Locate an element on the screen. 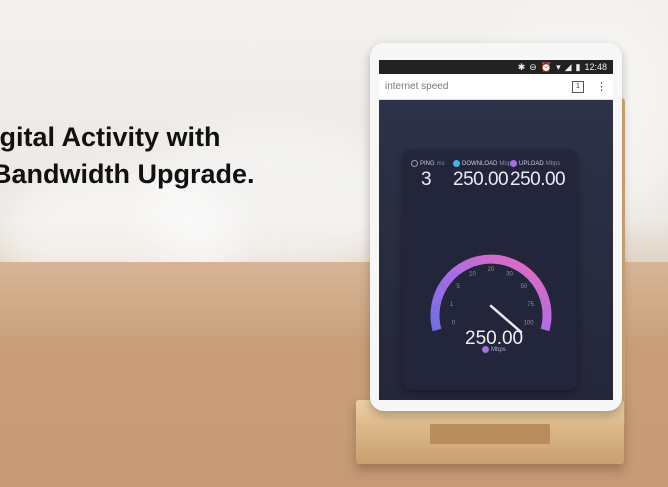  speed-unit-label: Mbps is located at coordinates (498, 349).